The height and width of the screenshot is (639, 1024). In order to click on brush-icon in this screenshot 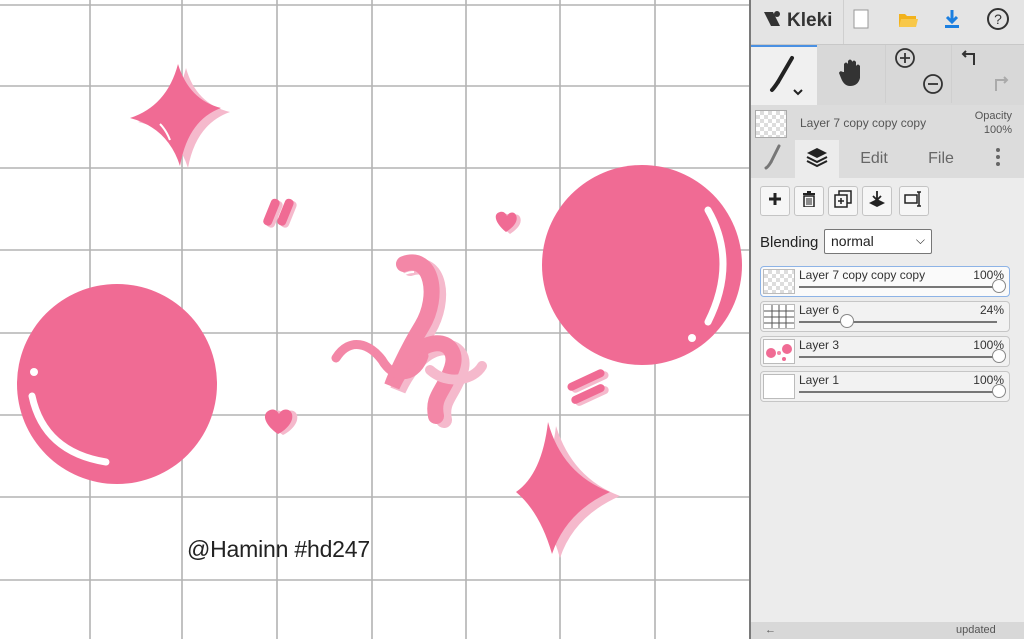, I will do `click(784, 76)`.